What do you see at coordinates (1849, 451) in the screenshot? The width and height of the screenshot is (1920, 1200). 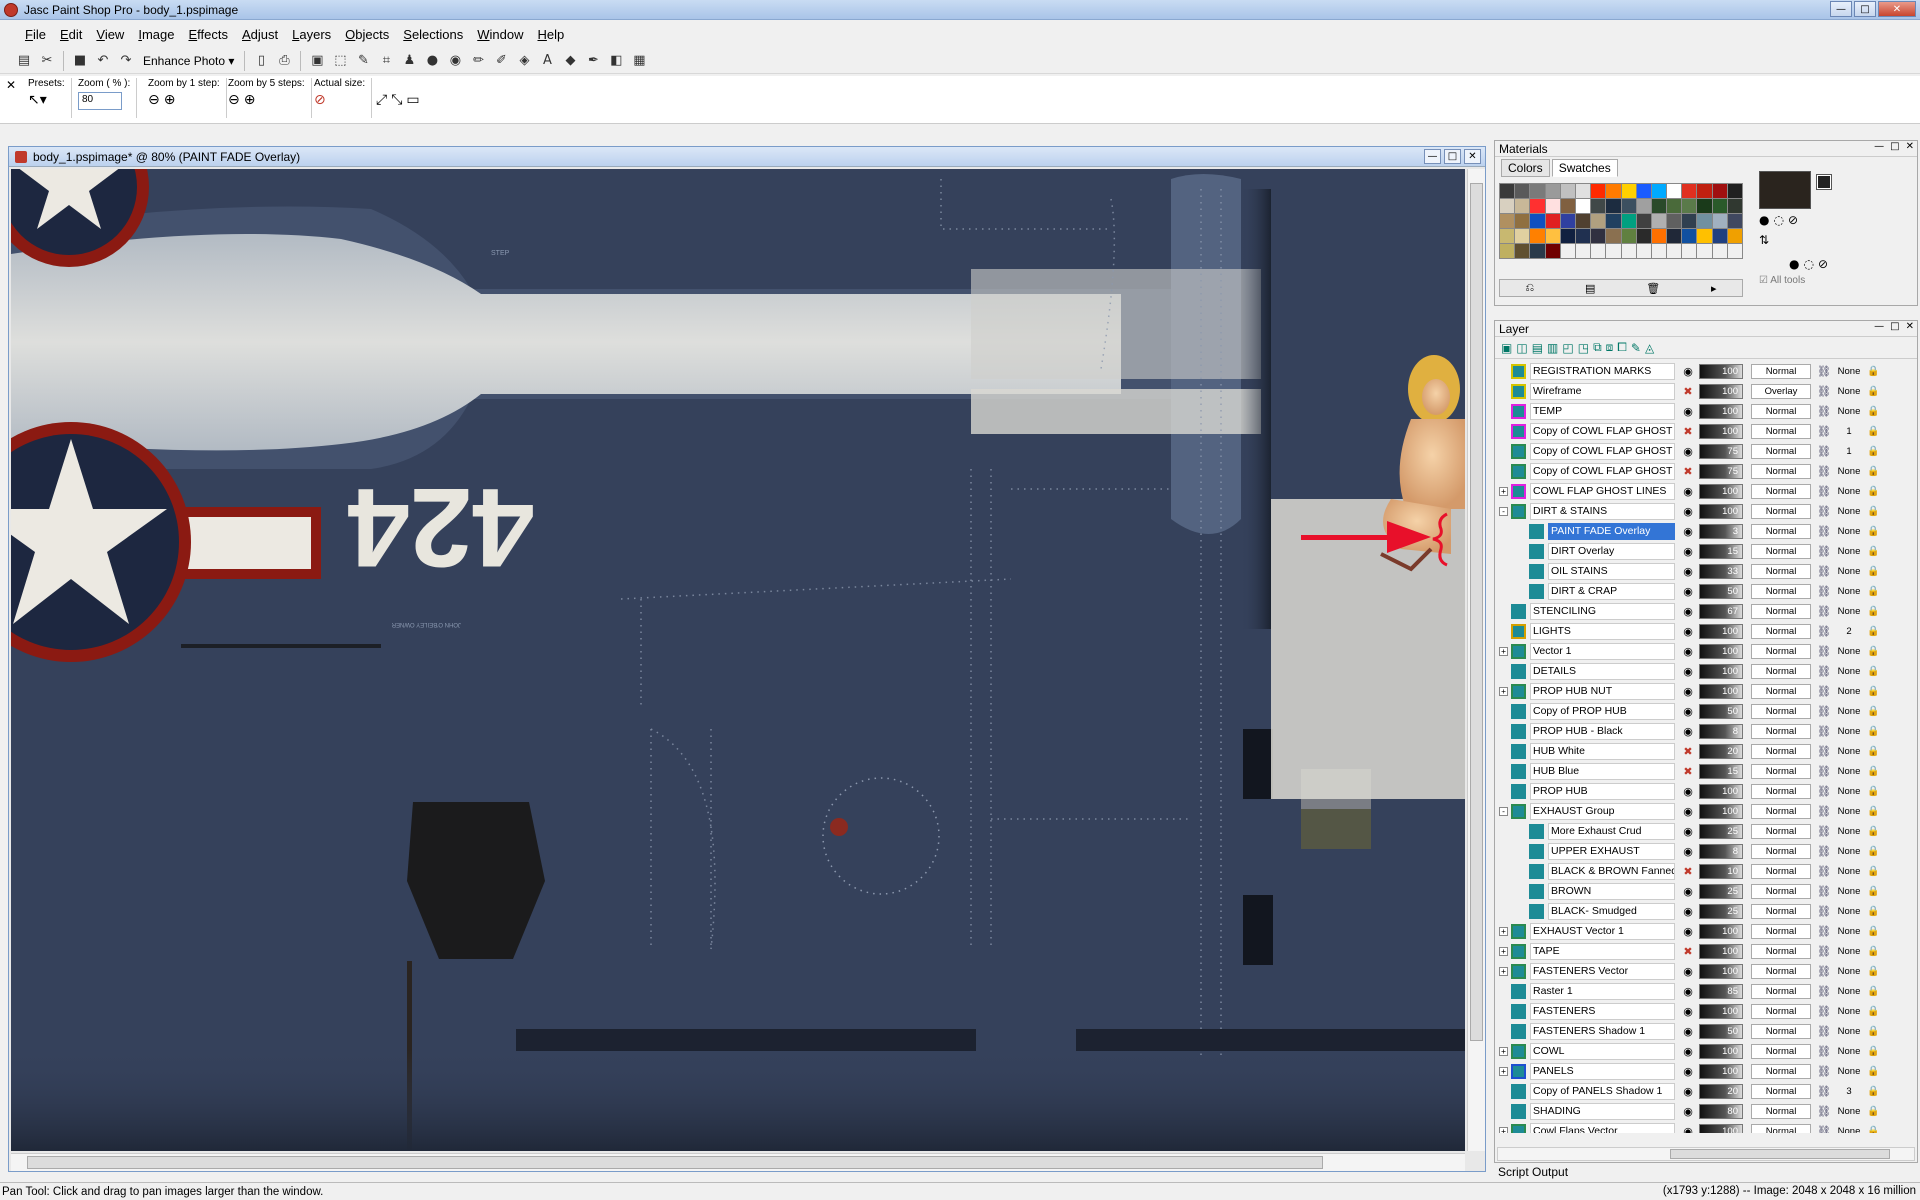 I see `layer-link-set: 1` at bounding box center [1849, 451].